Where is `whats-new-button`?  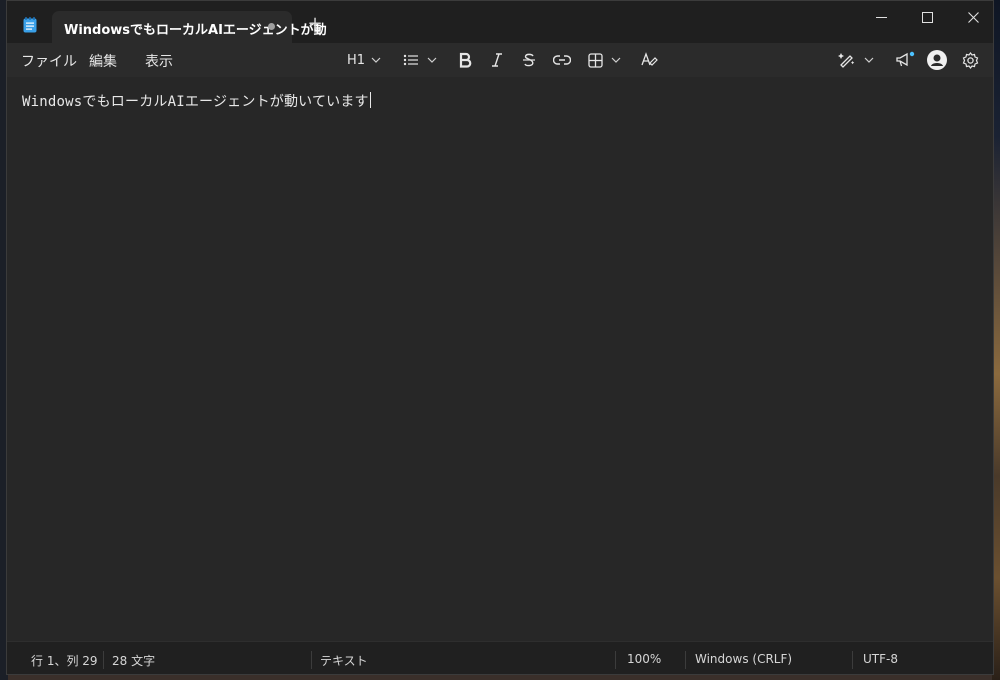
whats-new-button is located at coordinates (905, 60).